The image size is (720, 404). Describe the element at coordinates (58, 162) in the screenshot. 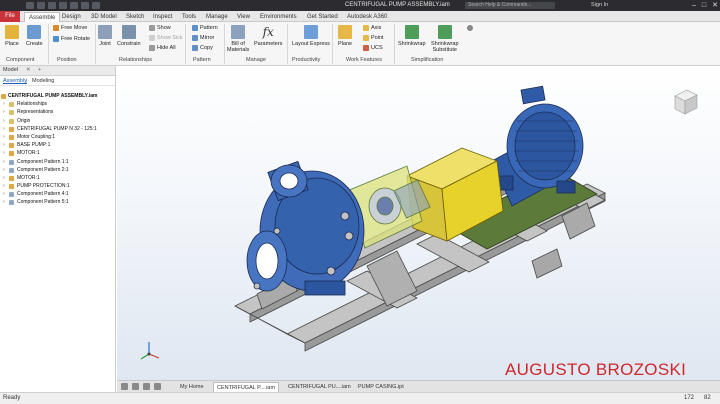

I see `tree-node-component-pattern-1: › Component Pattern 1:1` at that location.